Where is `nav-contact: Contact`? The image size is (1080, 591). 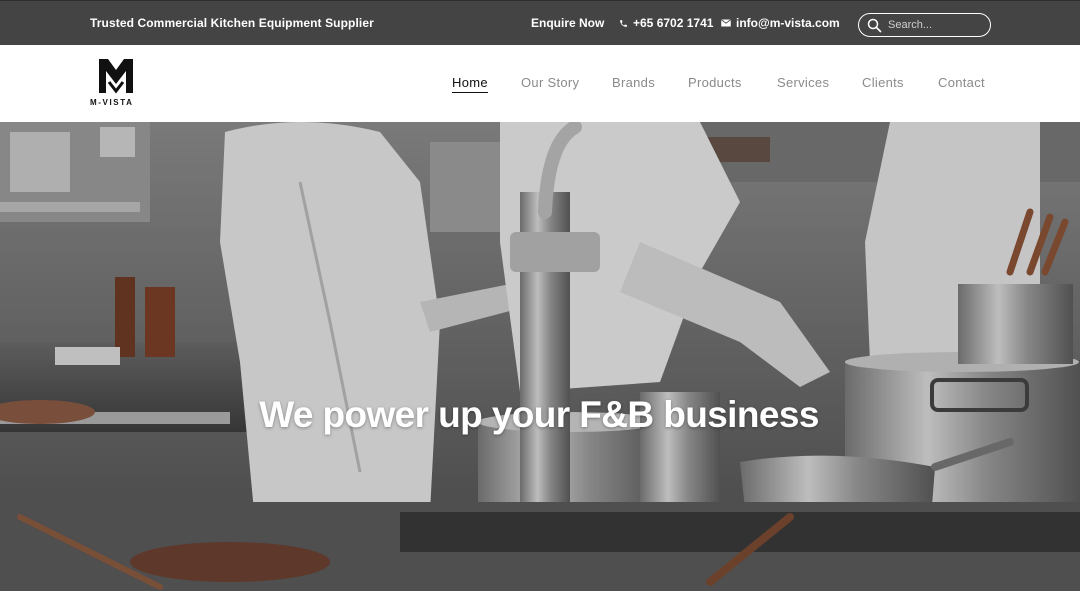 nav-contact: Contact is located at coordinates (961, 82).